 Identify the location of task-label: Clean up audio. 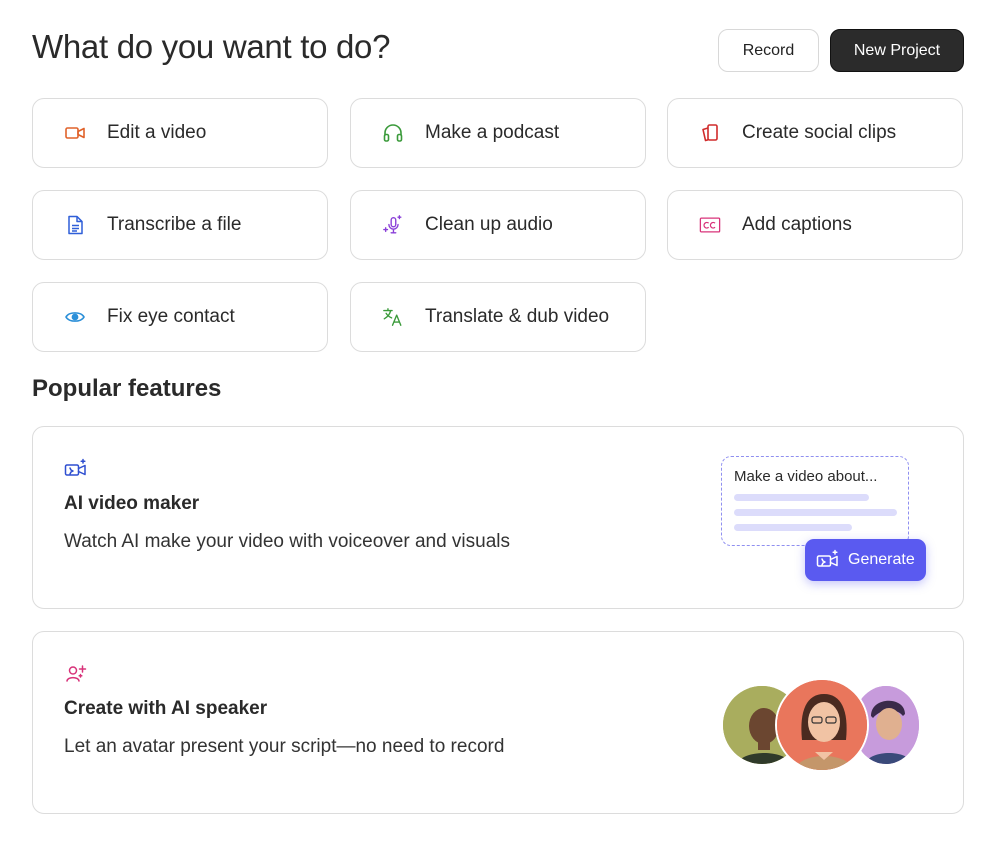
(489, 224).